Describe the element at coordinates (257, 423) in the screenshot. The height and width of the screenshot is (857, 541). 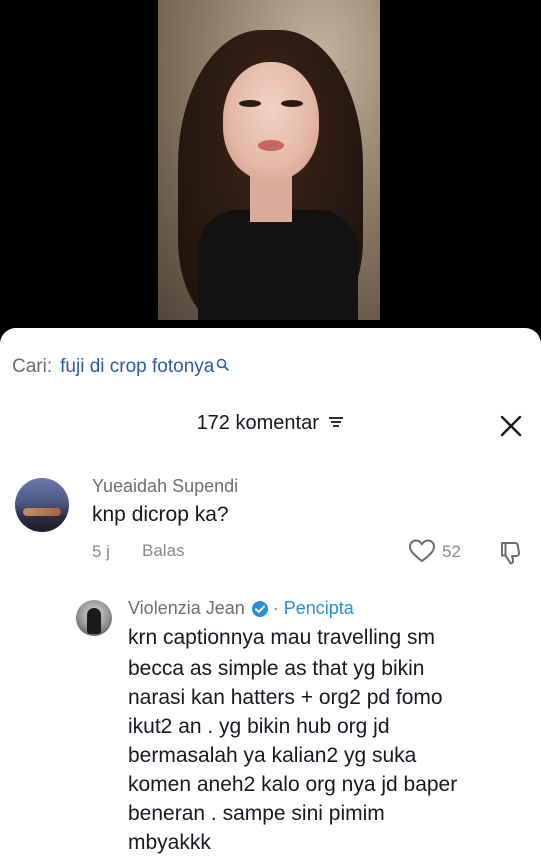
I see `comment-count: 172 komentar` at that location.